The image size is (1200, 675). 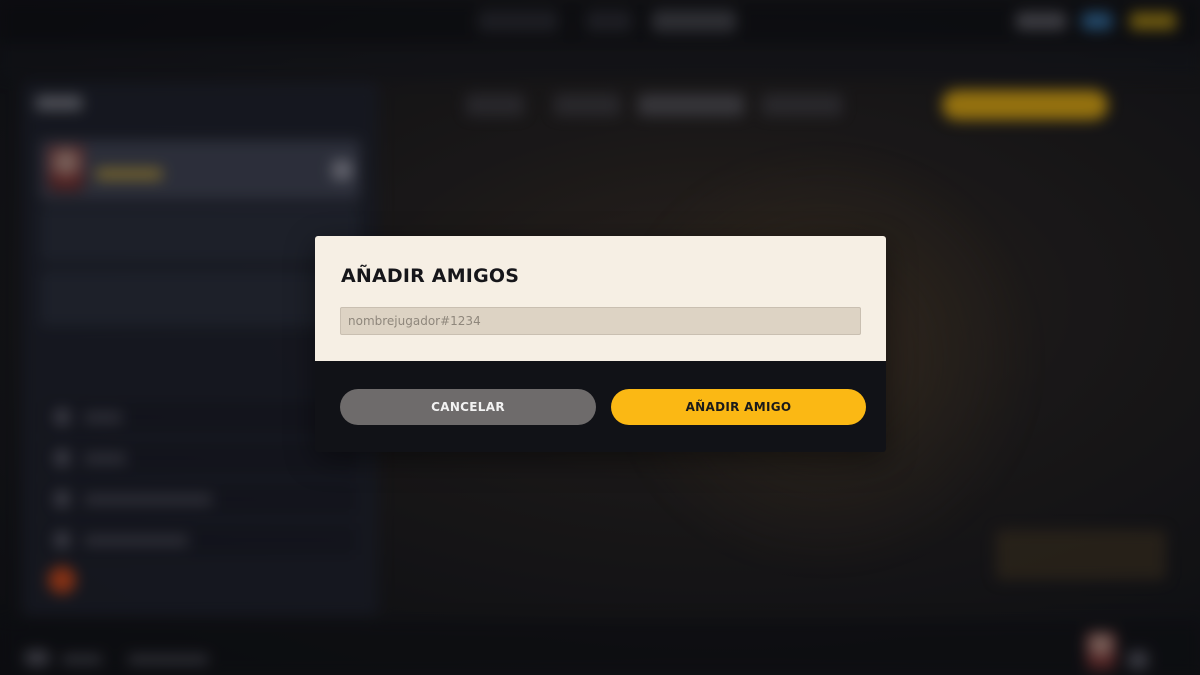 What do you see at coordinates (600, 406) in the screenshot?
I see `dialog-footer: CANCELAR AÑADIR AMIGO` at bounding box center [600, 406].